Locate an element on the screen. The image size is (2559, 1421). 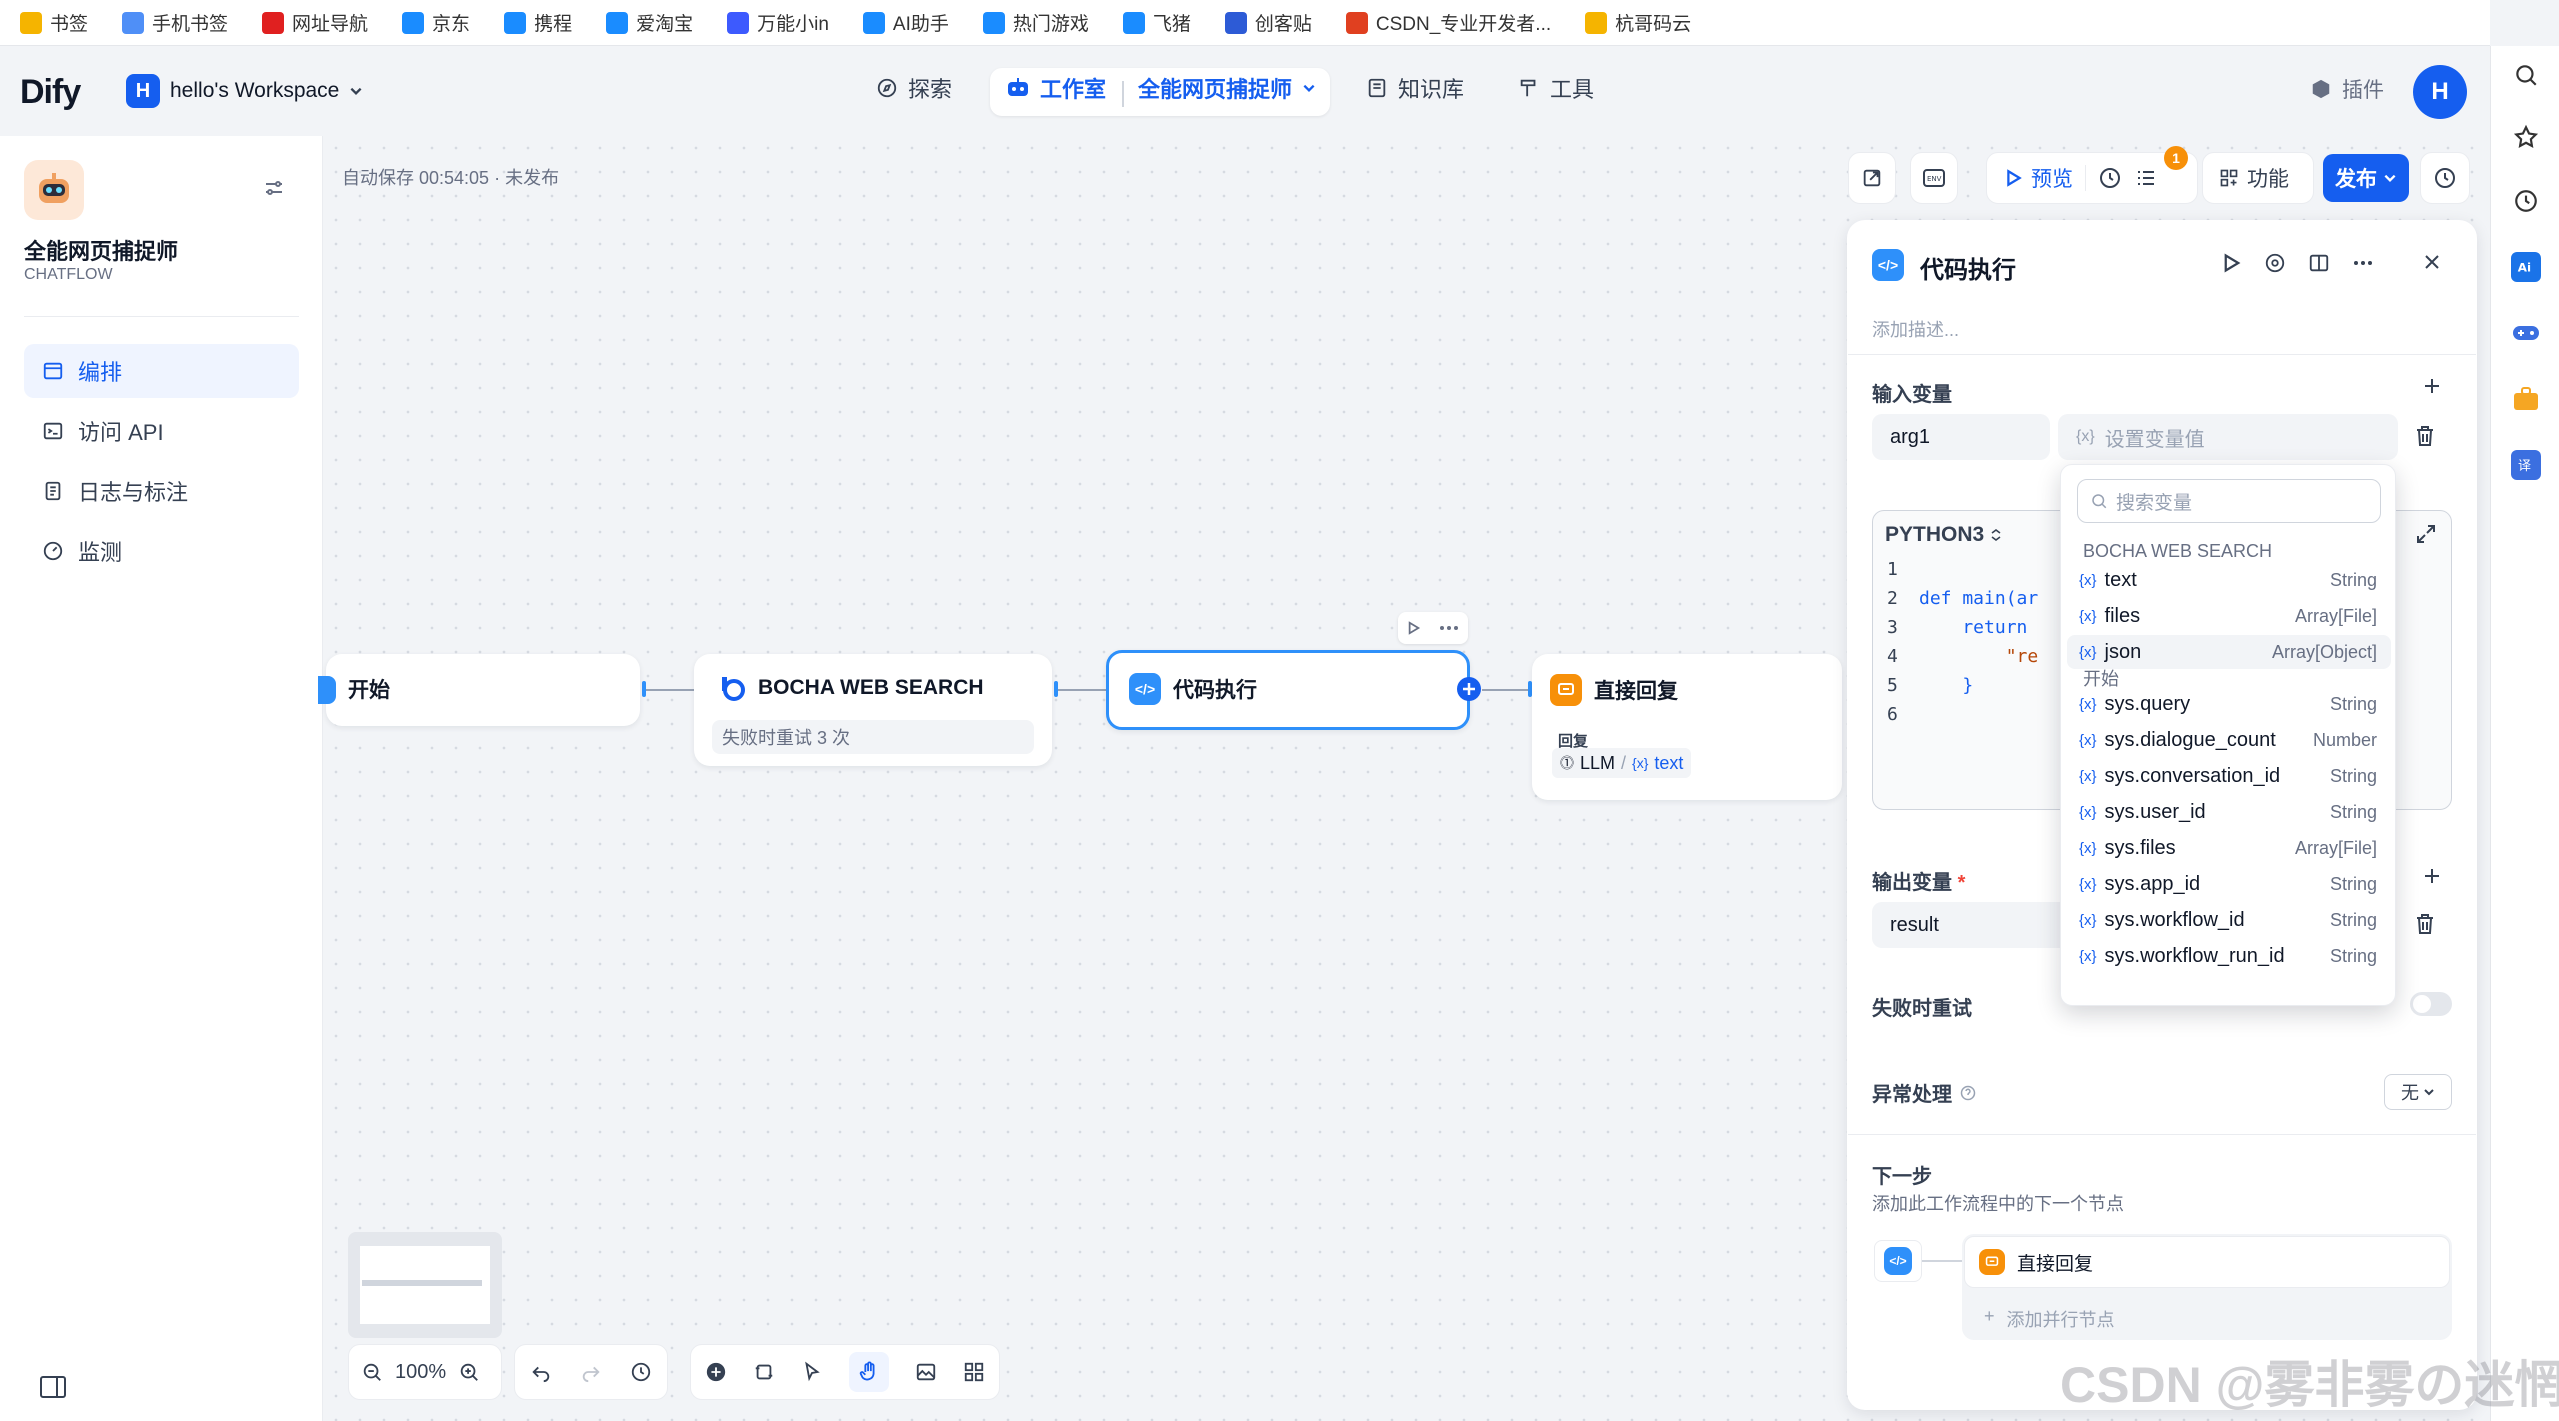
note-icon is located at coordinates (764, 1372).